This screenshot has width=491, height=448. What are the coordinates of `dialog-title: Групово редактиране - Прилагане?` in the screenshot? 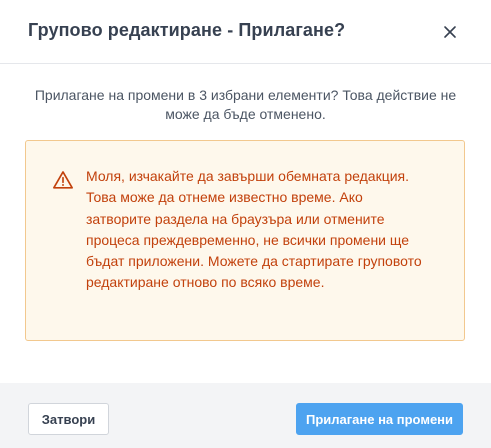 It's located at (187, 30).